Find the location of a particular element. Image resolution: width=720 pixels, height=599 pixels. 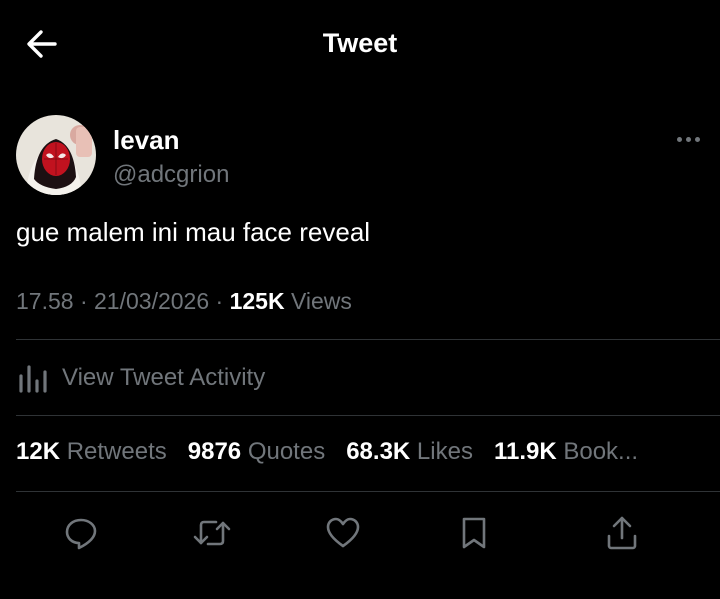

heart-icon is located at coordinates (343, 532).